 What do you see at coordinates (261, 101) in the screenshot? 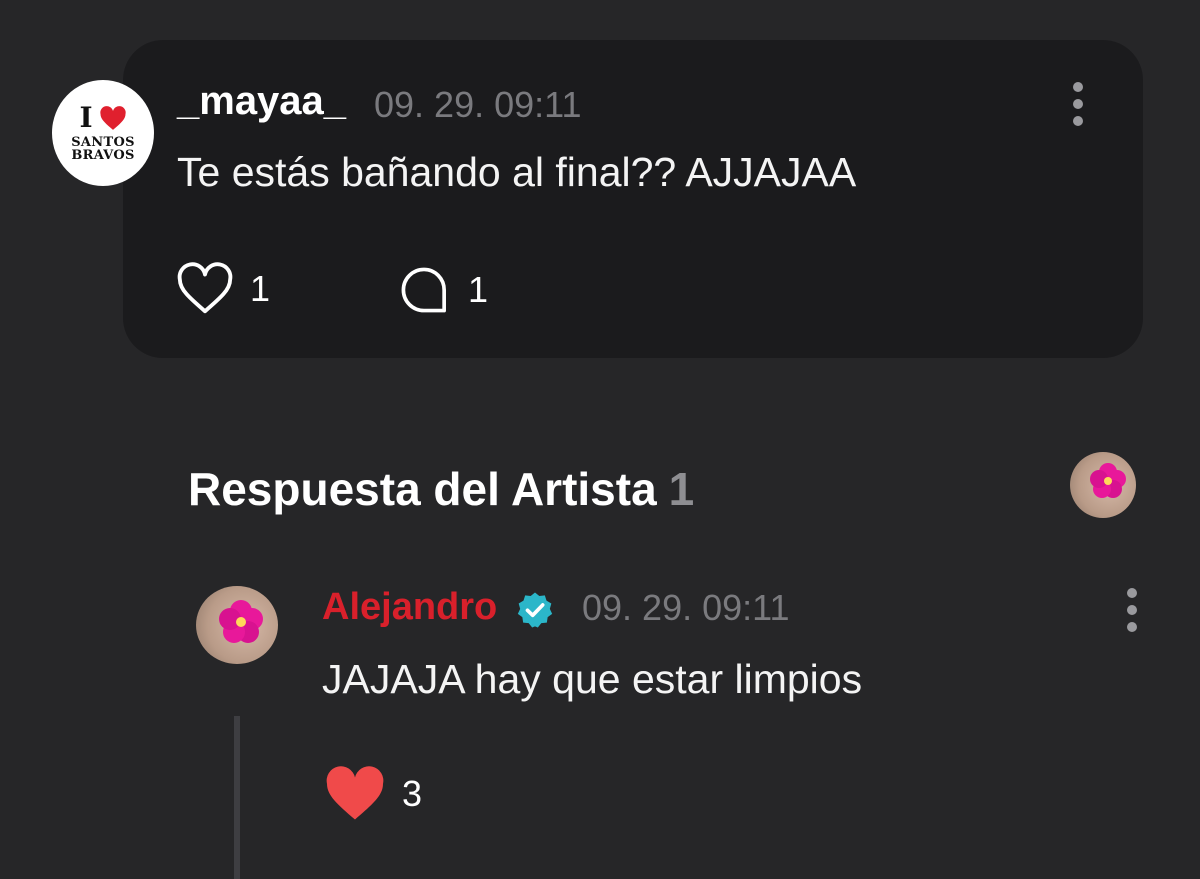
I see `comment-username: _mayaa_` at bounding box center [261, 101].